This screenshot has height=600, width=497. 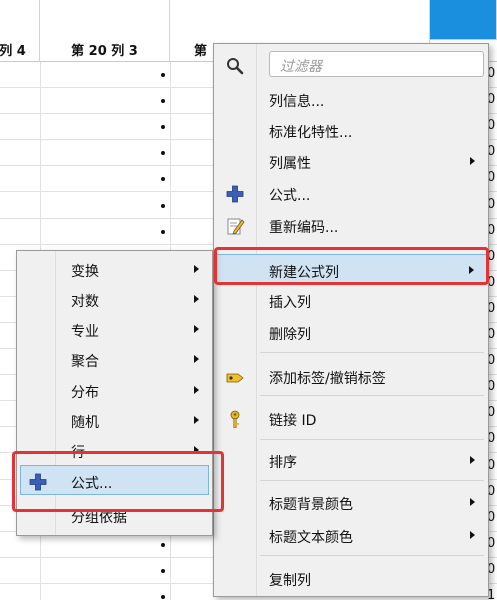 I want to click on menu-item-add-remove-label: 添加标签/撤销标签, so click(x=351, y=376).